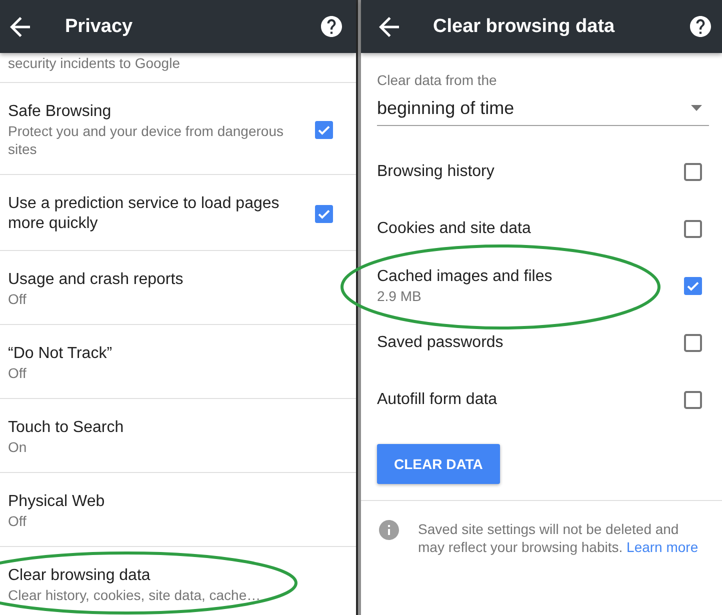 The height and width of the screenshot is (615, 722). I want to click on option-label: Browsing history, so click(435, 172).